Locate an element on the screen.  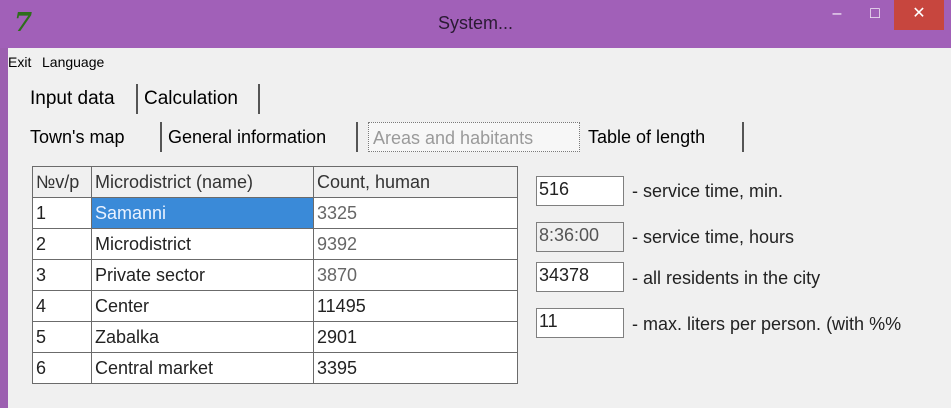
all-residents-label: - all residents in the city is located at coordinates (726, 278).